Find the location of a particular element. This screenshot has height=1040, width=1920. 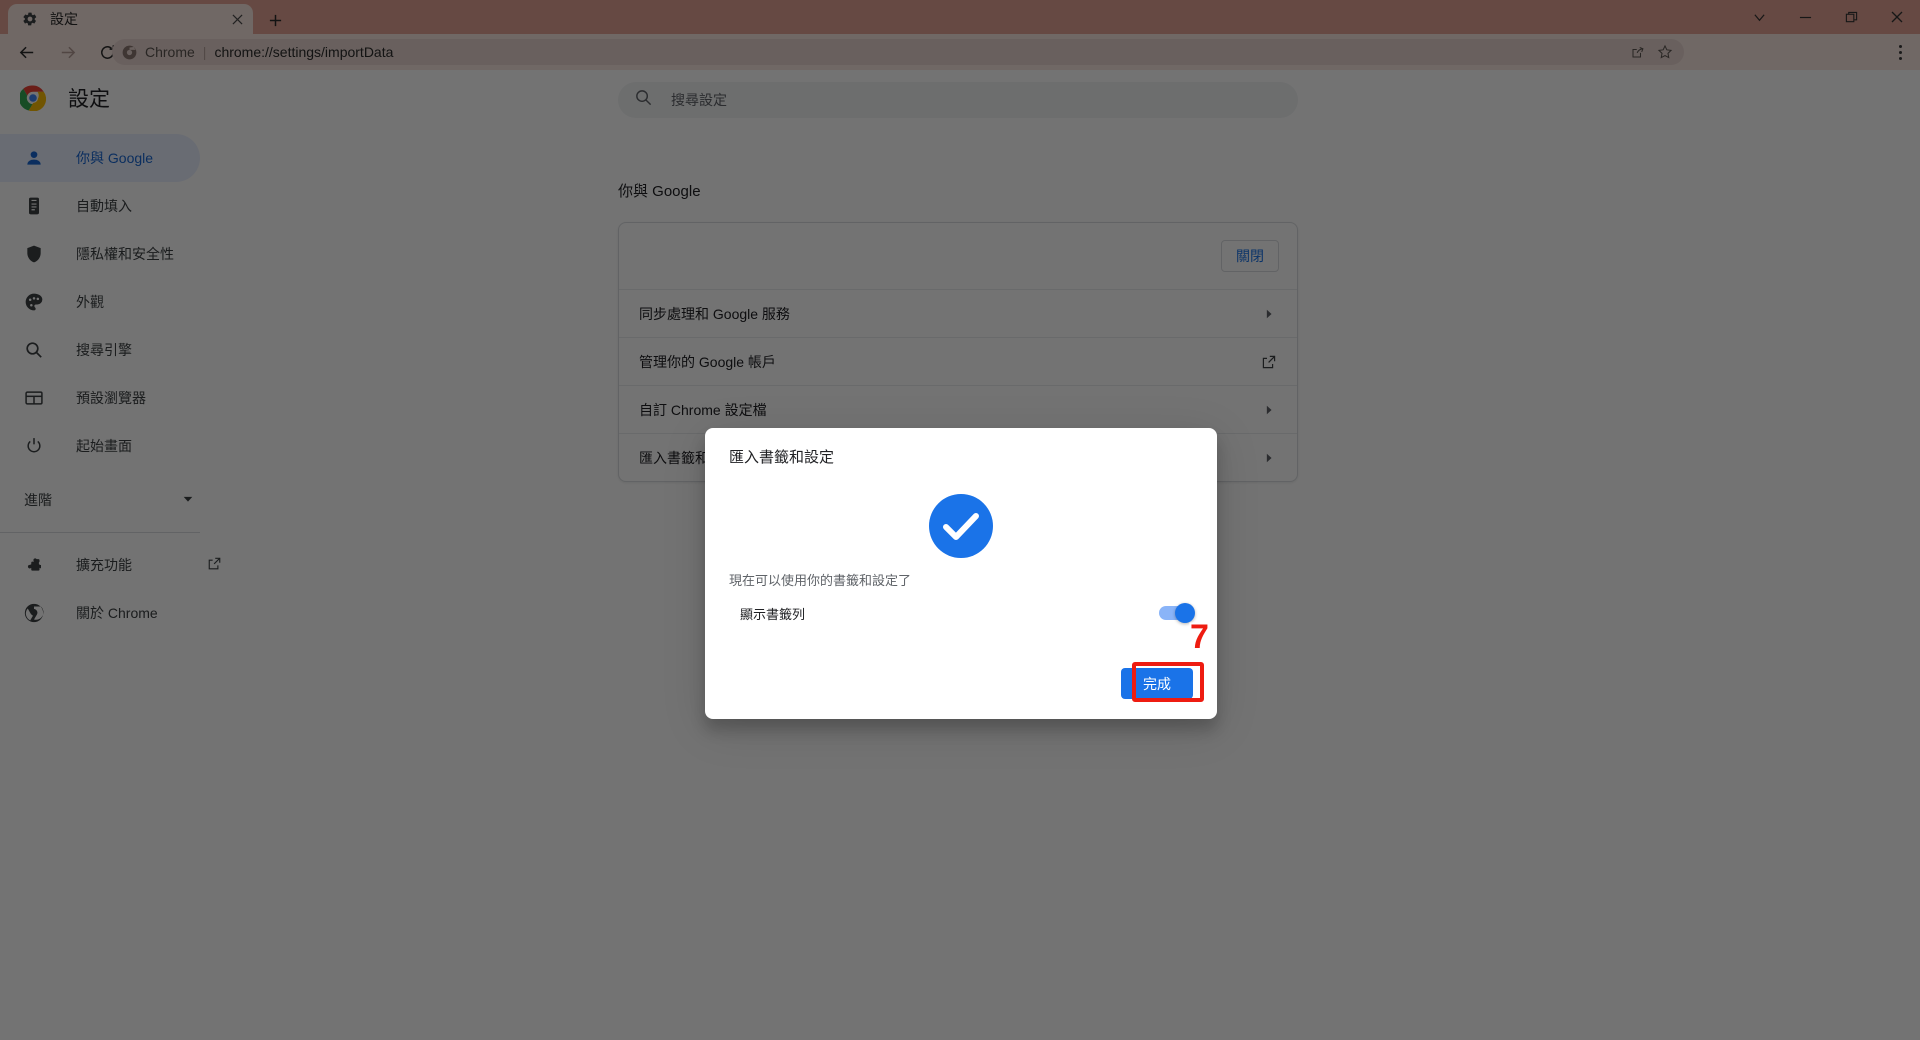

done-button: 完成 is located at coordinates (1157, 683).